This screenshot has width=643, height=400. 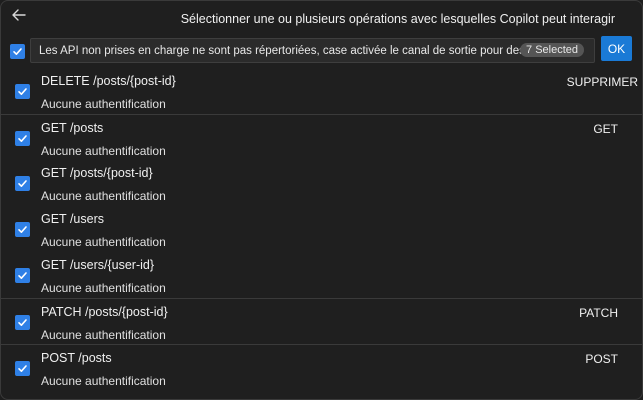 What do you see at coordinates (104, 312) in the screenshot?
I see `operation-title: PATCH /posts/{post-id}` at bounding box center [104, 312].